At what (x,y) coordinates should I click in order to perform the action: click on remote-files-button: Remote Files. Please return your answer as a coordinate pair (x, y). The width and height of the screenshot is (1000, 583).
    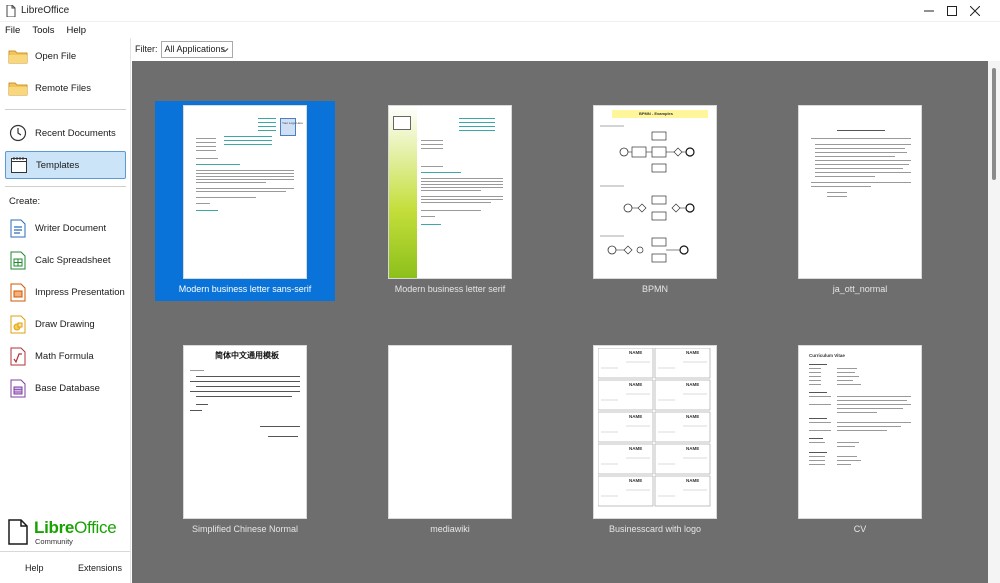
    Looking at the image, I should click on (65, 88).